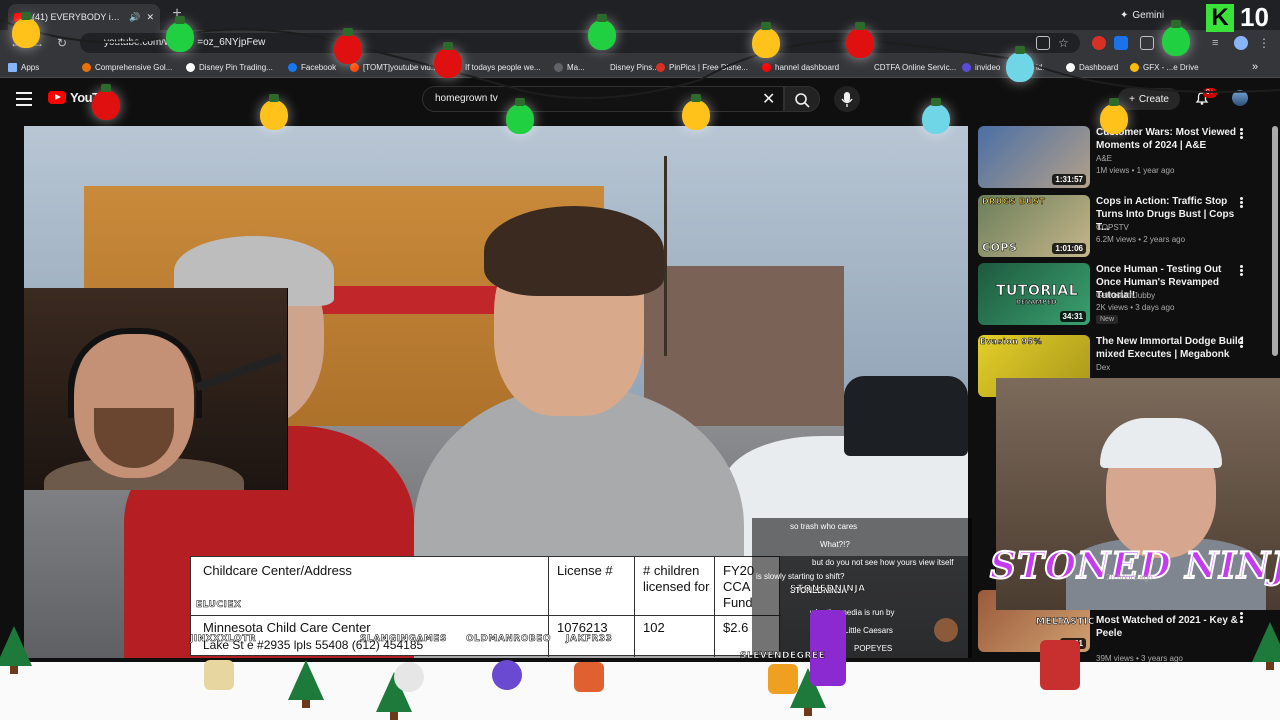 Image resolution: width=1280 pixels, height=720 pixels. Describe the element at coordinates (312, 67) in the screenshot. I see `bookmark-item: Facebook` at that location.